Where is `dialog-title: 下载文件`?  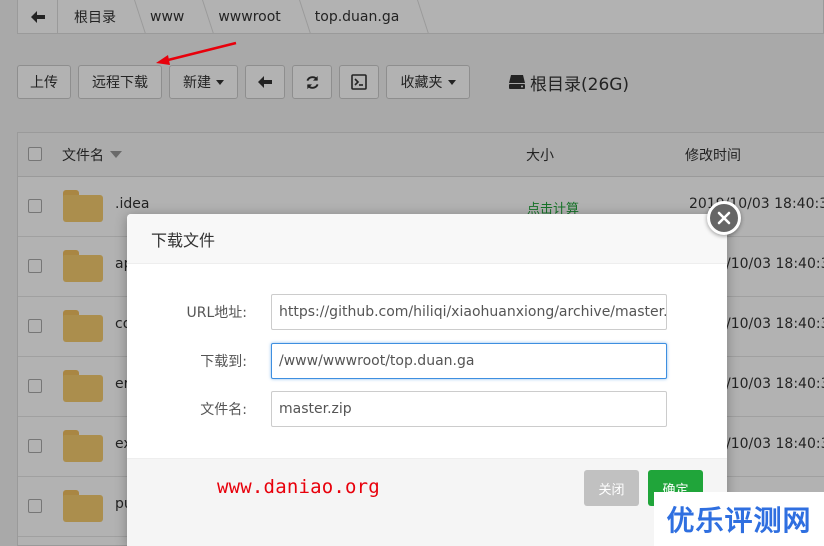
dialog-title: 下载文件 is located at coordinates (427, 239).